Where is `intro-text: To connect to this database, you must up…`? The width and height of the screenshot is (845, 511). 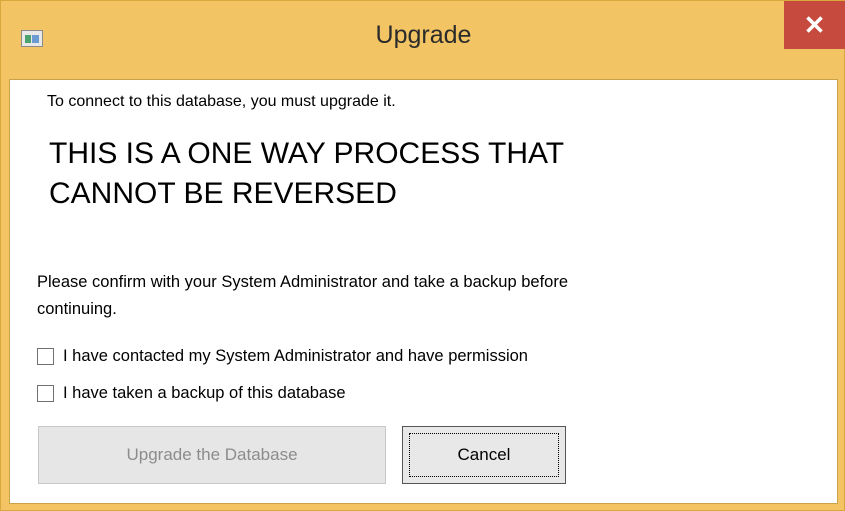
intro-text: To connect to this database, you must up… is located at coordinates (221, 101).